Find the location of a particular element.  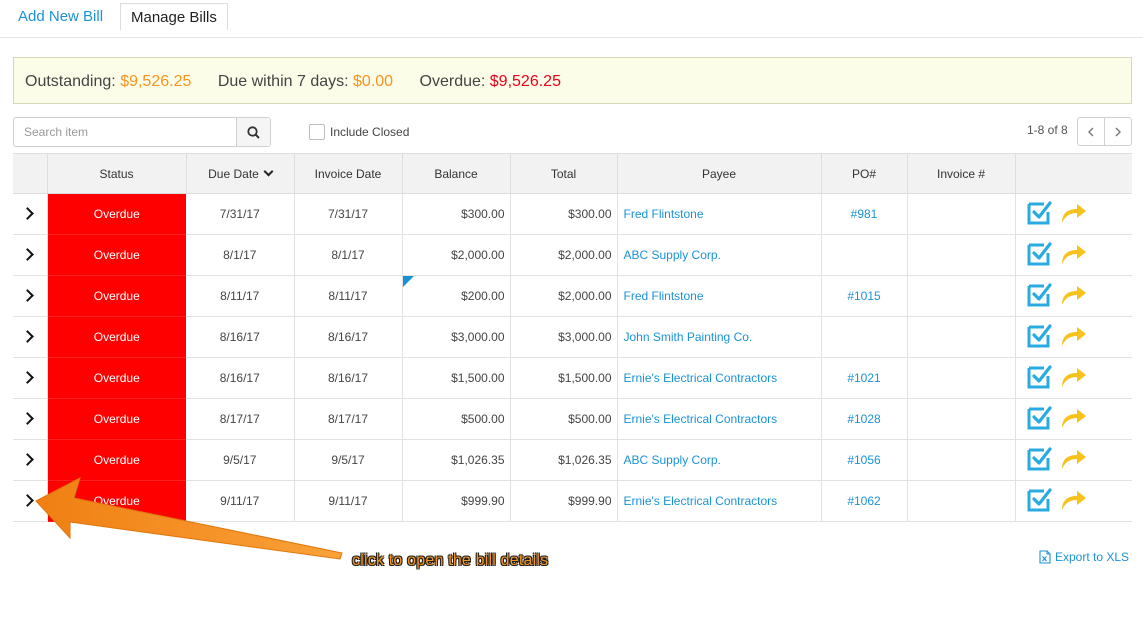

export-to-xls-link: Export to XLS is located at coordinates (1084, 557).